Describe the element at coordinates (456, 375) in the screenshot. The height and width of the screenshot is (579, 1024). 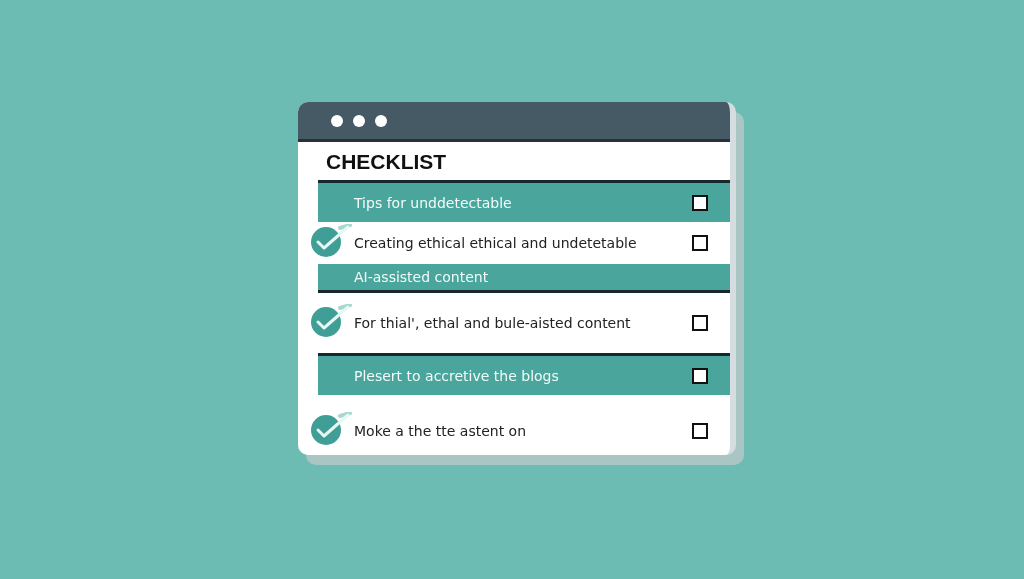
I see `item-label: Plesert to accretive the blogs` at that location.